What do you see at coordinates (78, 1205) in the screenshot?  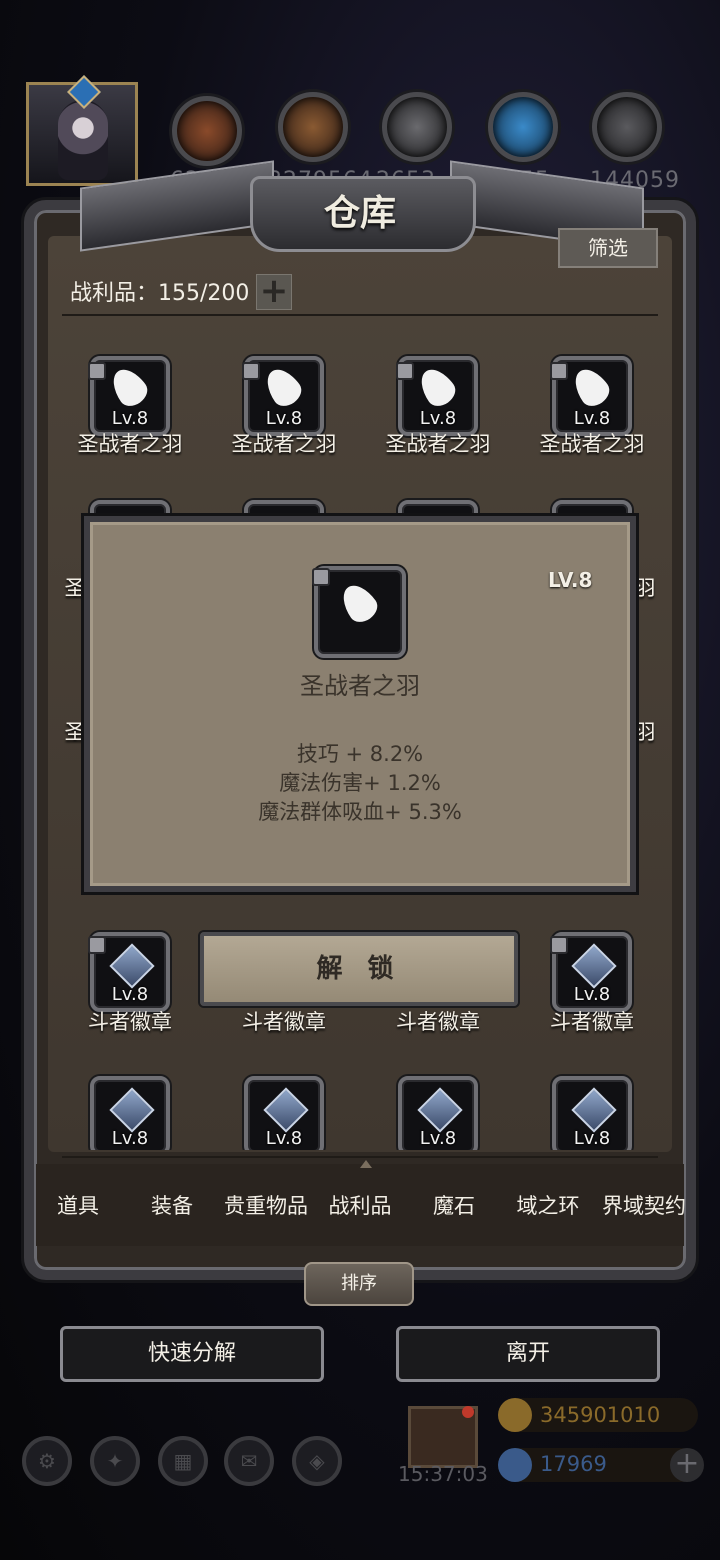 I see `tab-items: 道具` at bounding box center [78, 1205].